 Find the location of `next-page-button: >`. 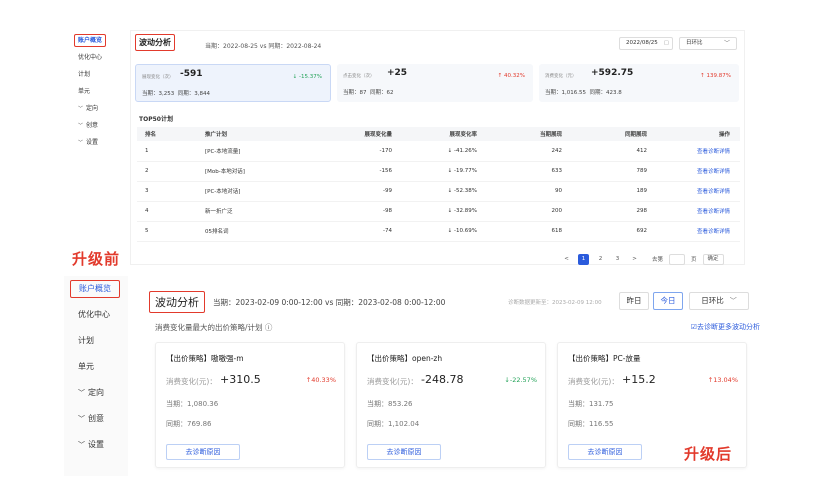

next-page-button: > is located at coordinates (634, 259).